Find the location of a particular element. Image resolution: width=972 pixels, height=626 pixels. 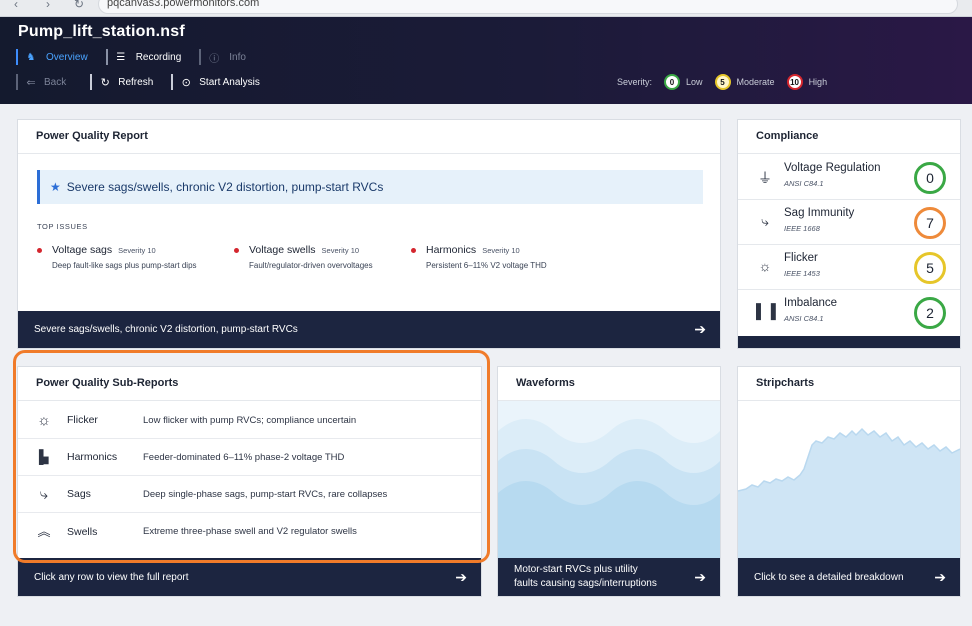

back-label: Back is located at coordinates (55, 82).